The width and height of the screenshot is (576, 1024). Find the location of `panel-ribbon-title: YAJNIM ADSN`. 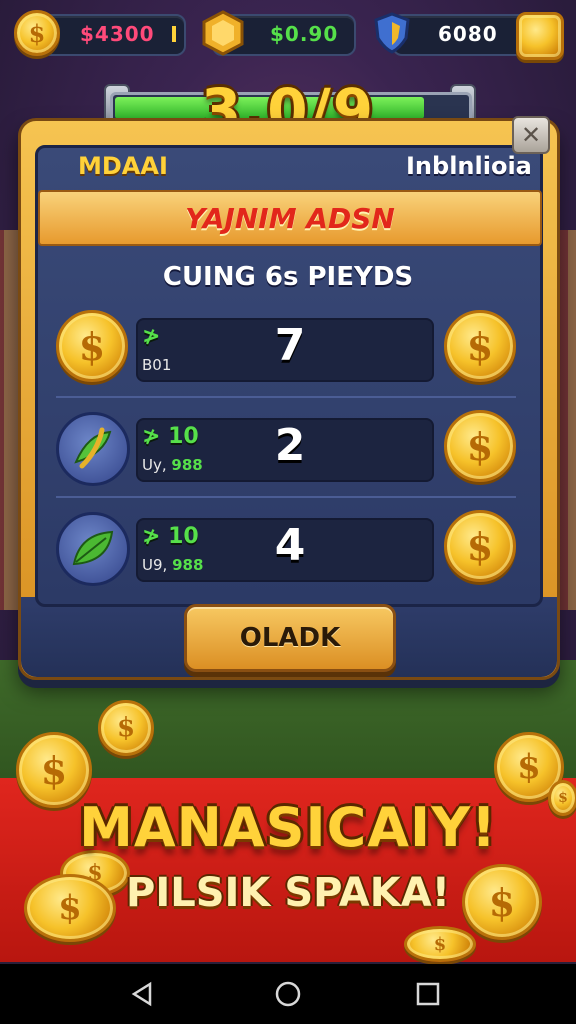

panel-ribbon-title: YAJNIM ADSN is located at coordinates (290, 218).